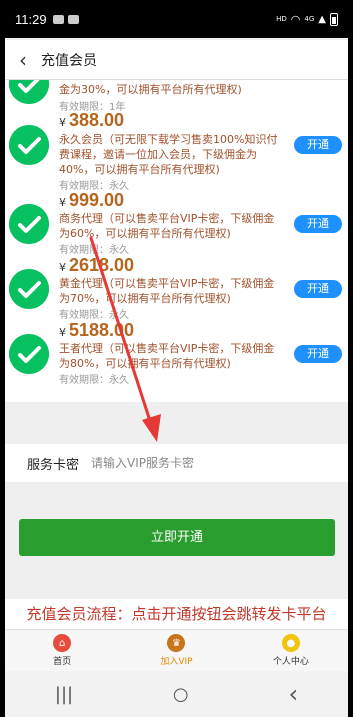 This screenshot has width=353, height=717. What do you see at coordinates (53, 465) in the screenshot?
I see `service-card-label: 服务卡密` at bounding box center [53, 465].